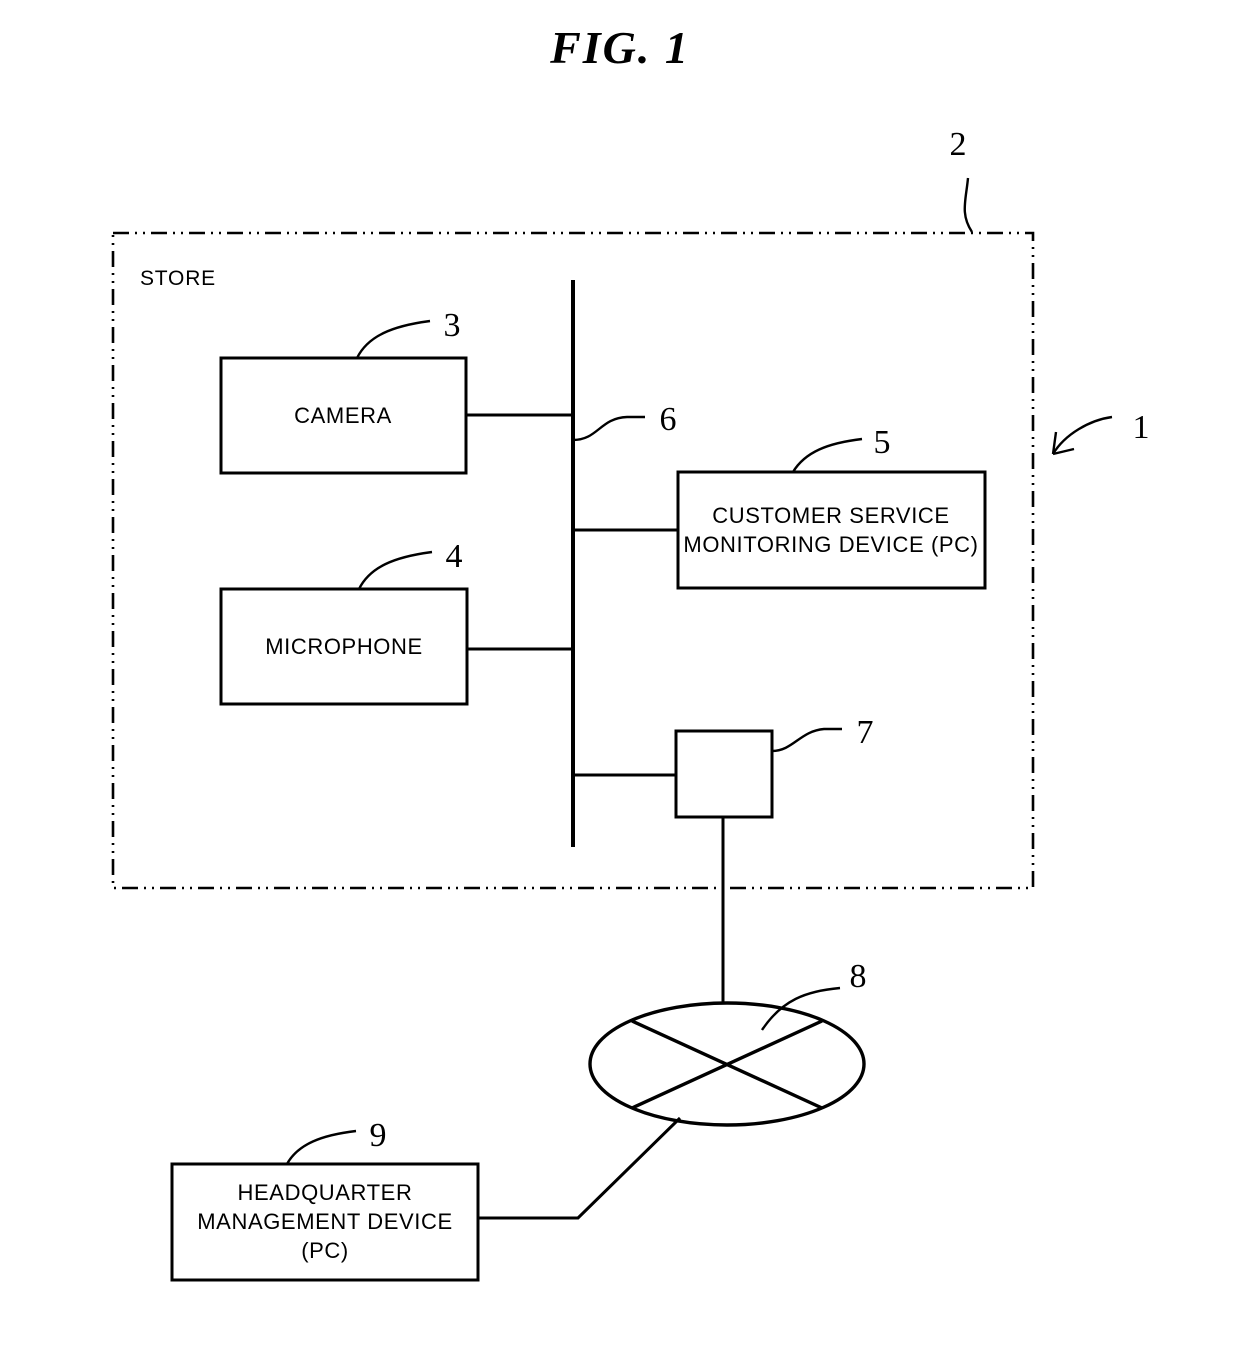 This screenshot has height=1369, width=1240. I want to click on ref-1-number: 1, so click(1141, 427).